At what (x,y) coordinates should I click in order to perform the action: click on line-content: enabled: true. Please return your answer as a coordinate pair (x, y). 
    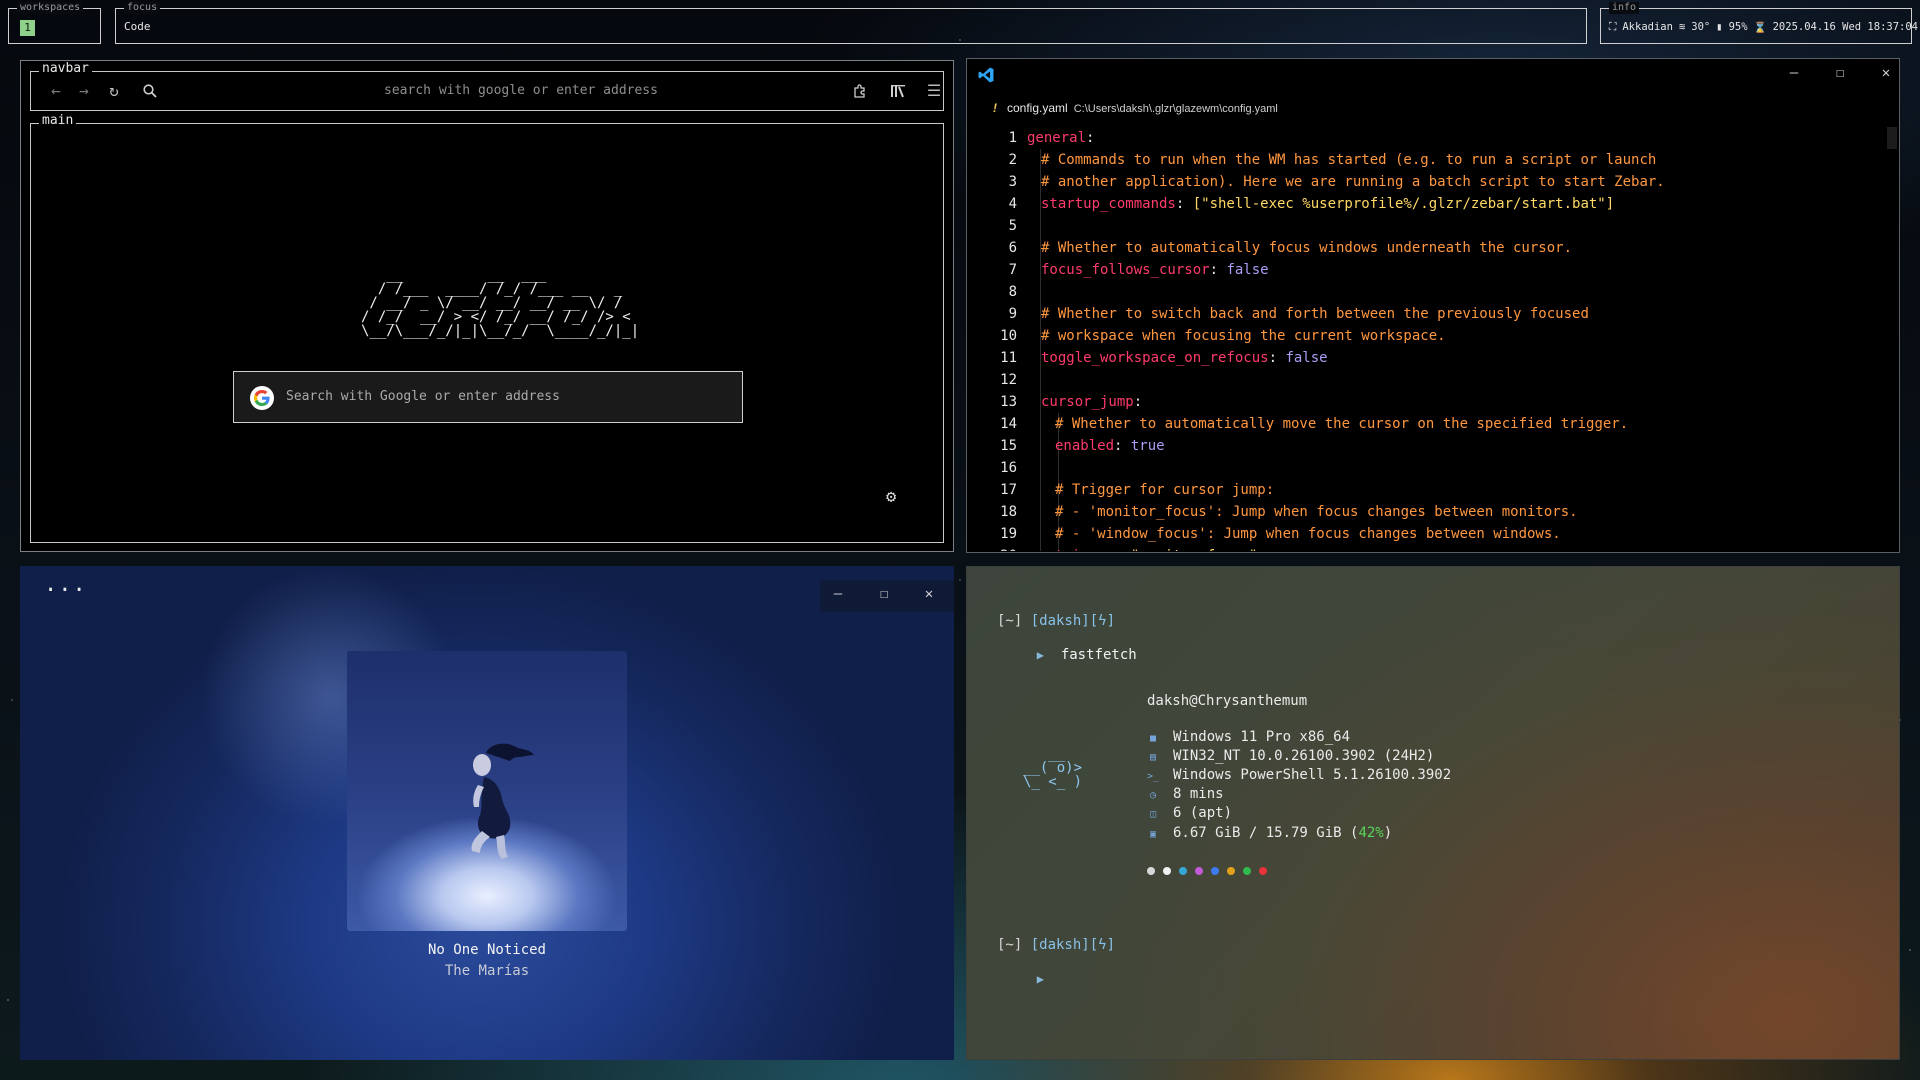
    Looking at the image, I should click on (1110, 446).